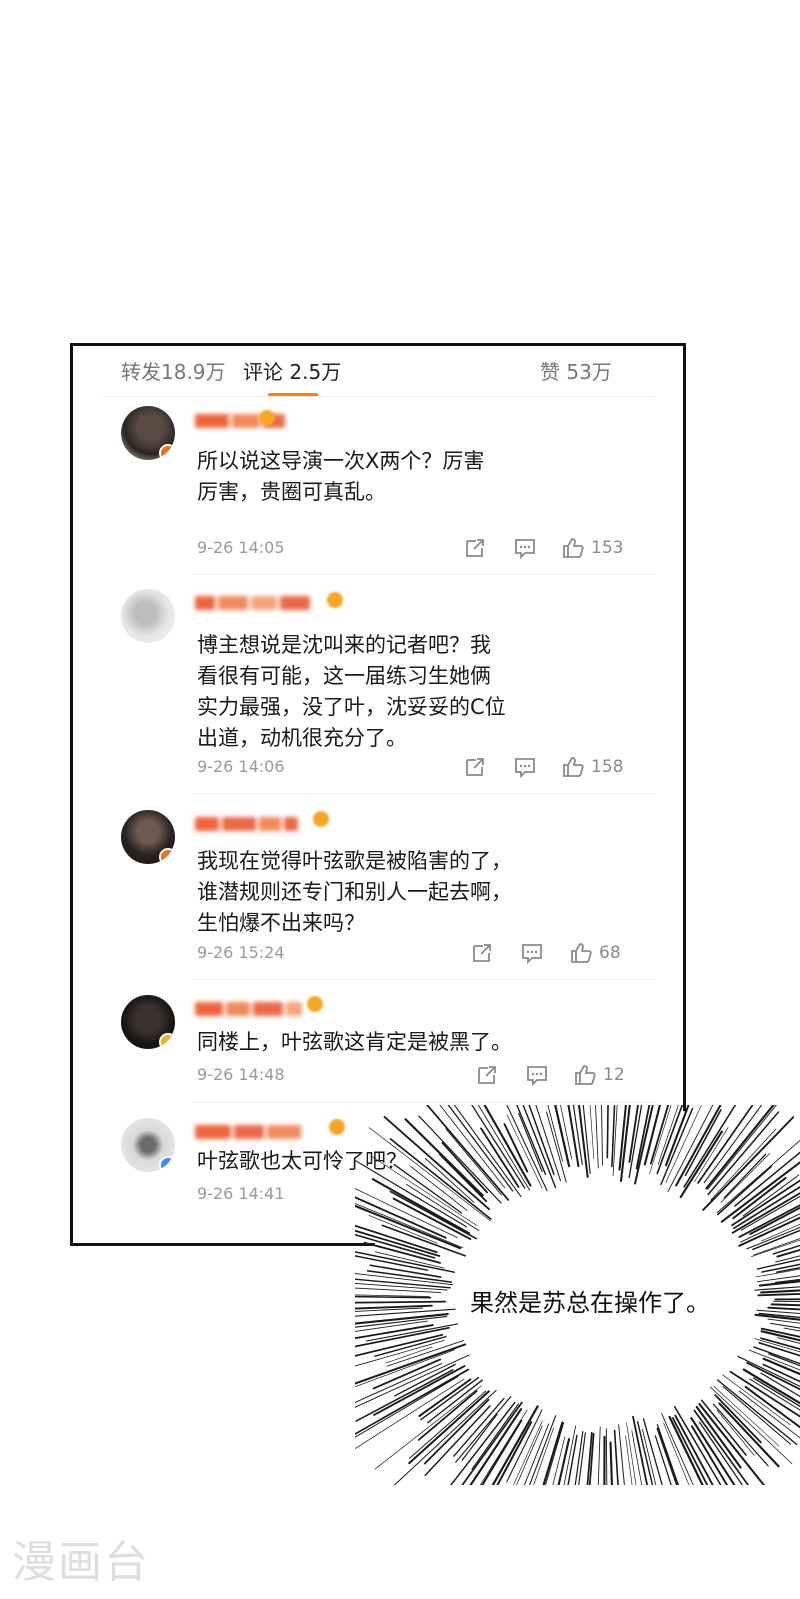 This screenshot has height=1599, width=800. What do you see at coordinates (292, 370) in the screenshot?
I see `tab-comments: 评论 2.5万` at bounding box center [292, 370].